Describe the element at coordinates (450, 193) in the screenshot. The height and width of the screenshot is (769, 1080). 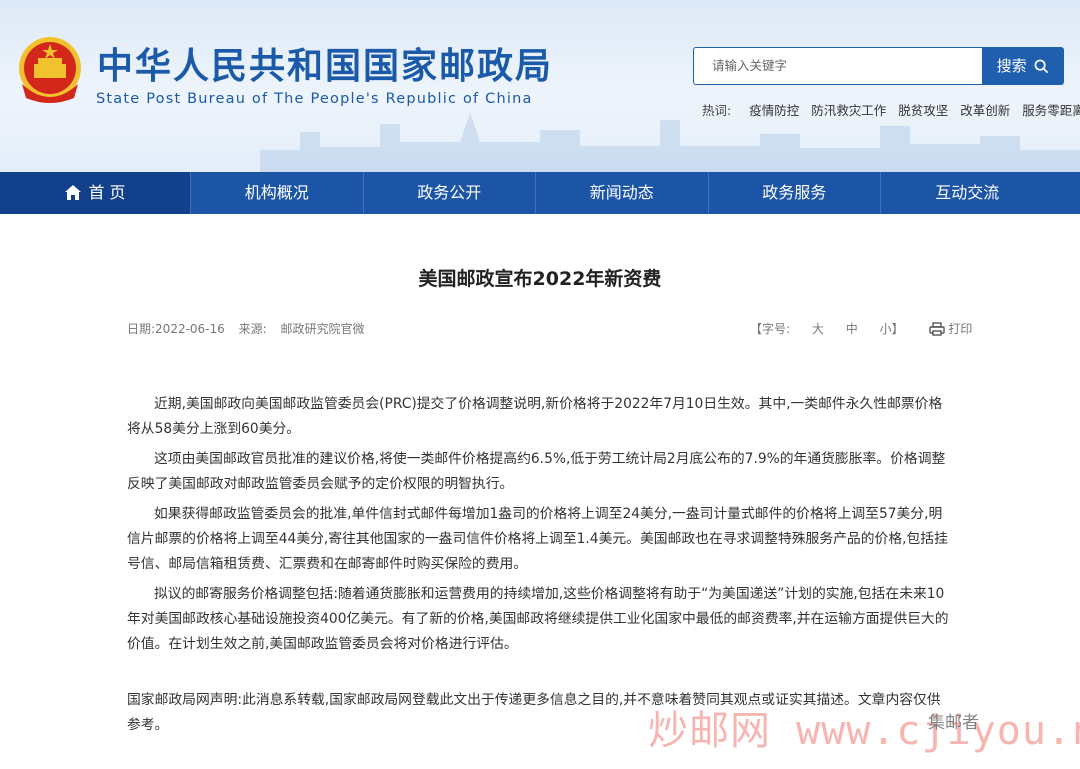
I see `nav-item-gov-affairs: 政务公开` at that location.